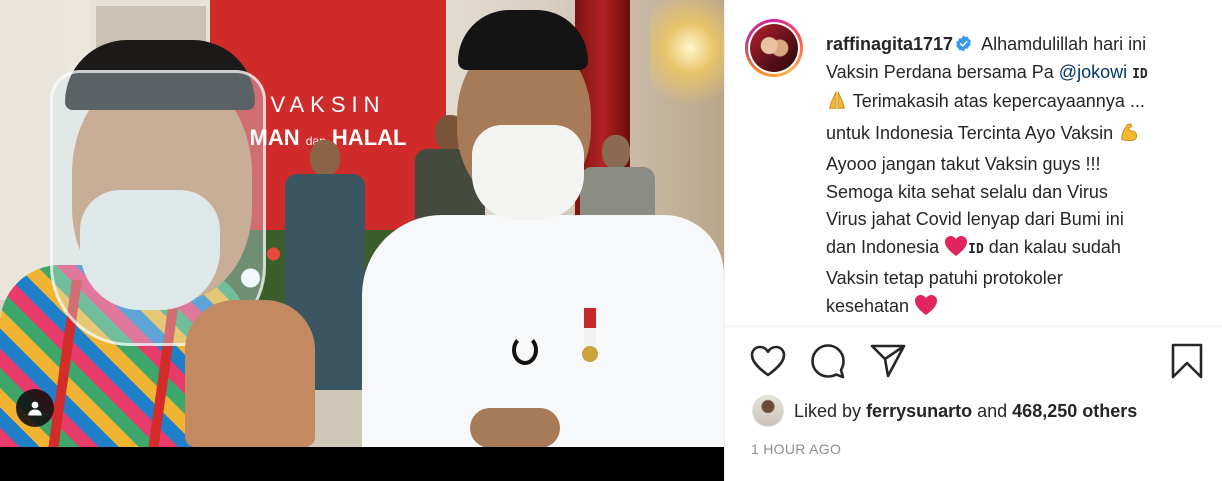 The image size is (1222, 481). I want to click on caption-line-7: Virus jahat Covid lenyap dari Bumi ini, so click(975, 219).